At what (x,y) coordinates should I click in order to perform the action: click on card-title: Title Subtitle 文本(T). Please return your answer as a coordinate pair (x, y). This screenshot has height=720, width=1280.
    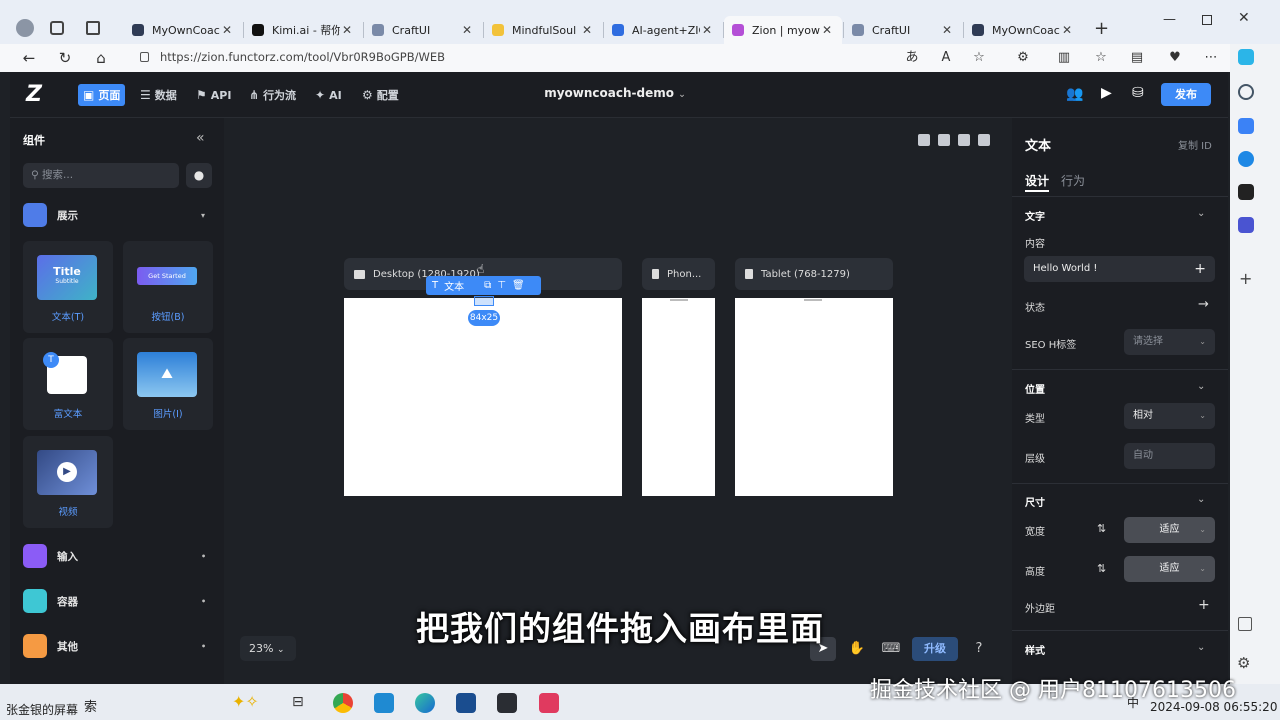
    Looking at the image, I should click on (68, 287).